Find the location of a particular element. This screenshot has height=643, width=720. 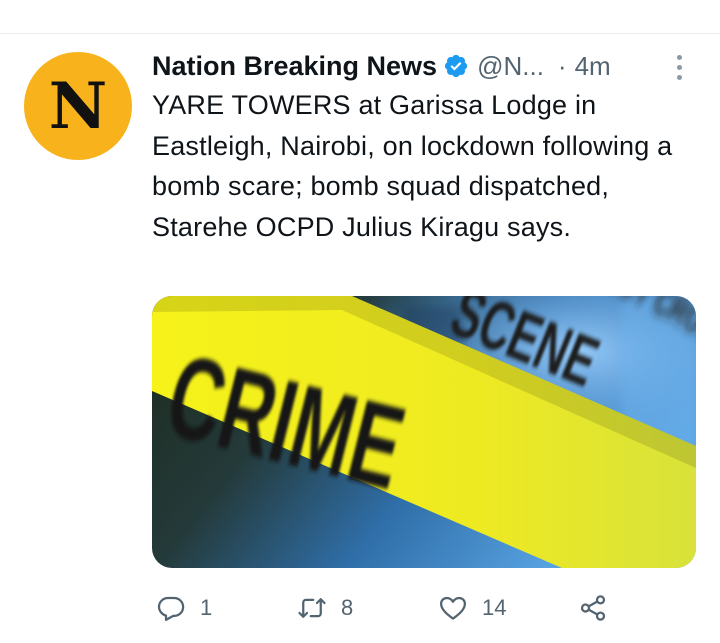

avatar: N is located at coordinates (78, 106).